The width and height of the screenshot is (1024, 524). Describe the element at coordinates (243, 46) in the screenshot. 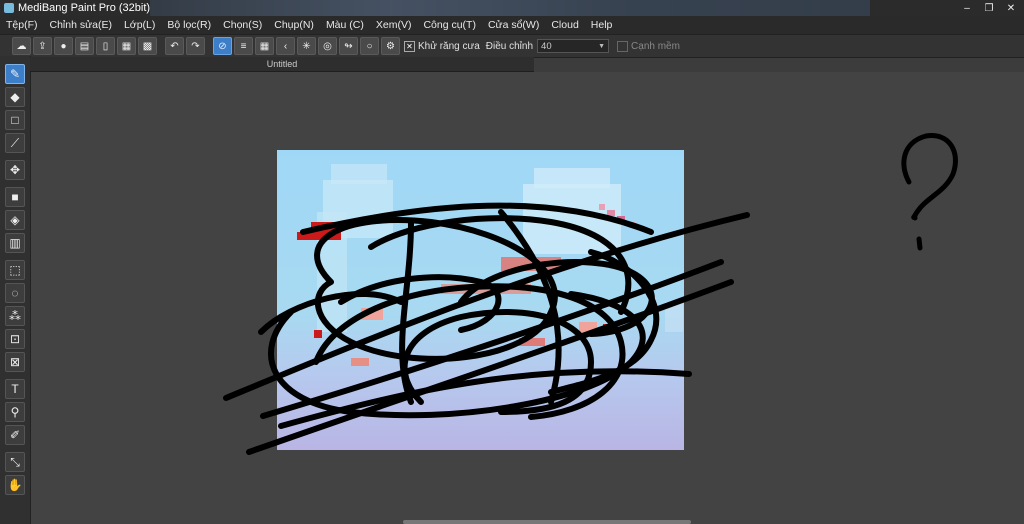

I see `parallel-snap-icon: ≡` at that location.